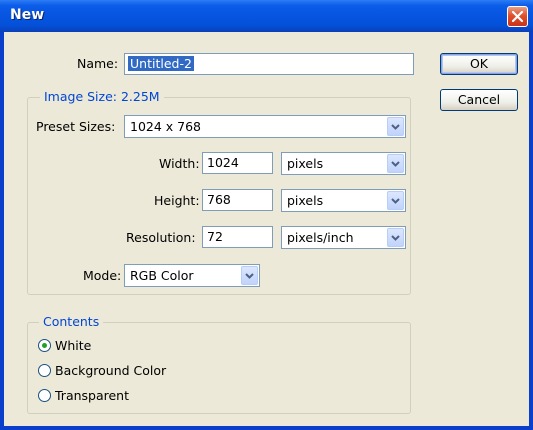 The image size is (533, 430). I want to click on height-unit-select: pixels, so click(343, 200).